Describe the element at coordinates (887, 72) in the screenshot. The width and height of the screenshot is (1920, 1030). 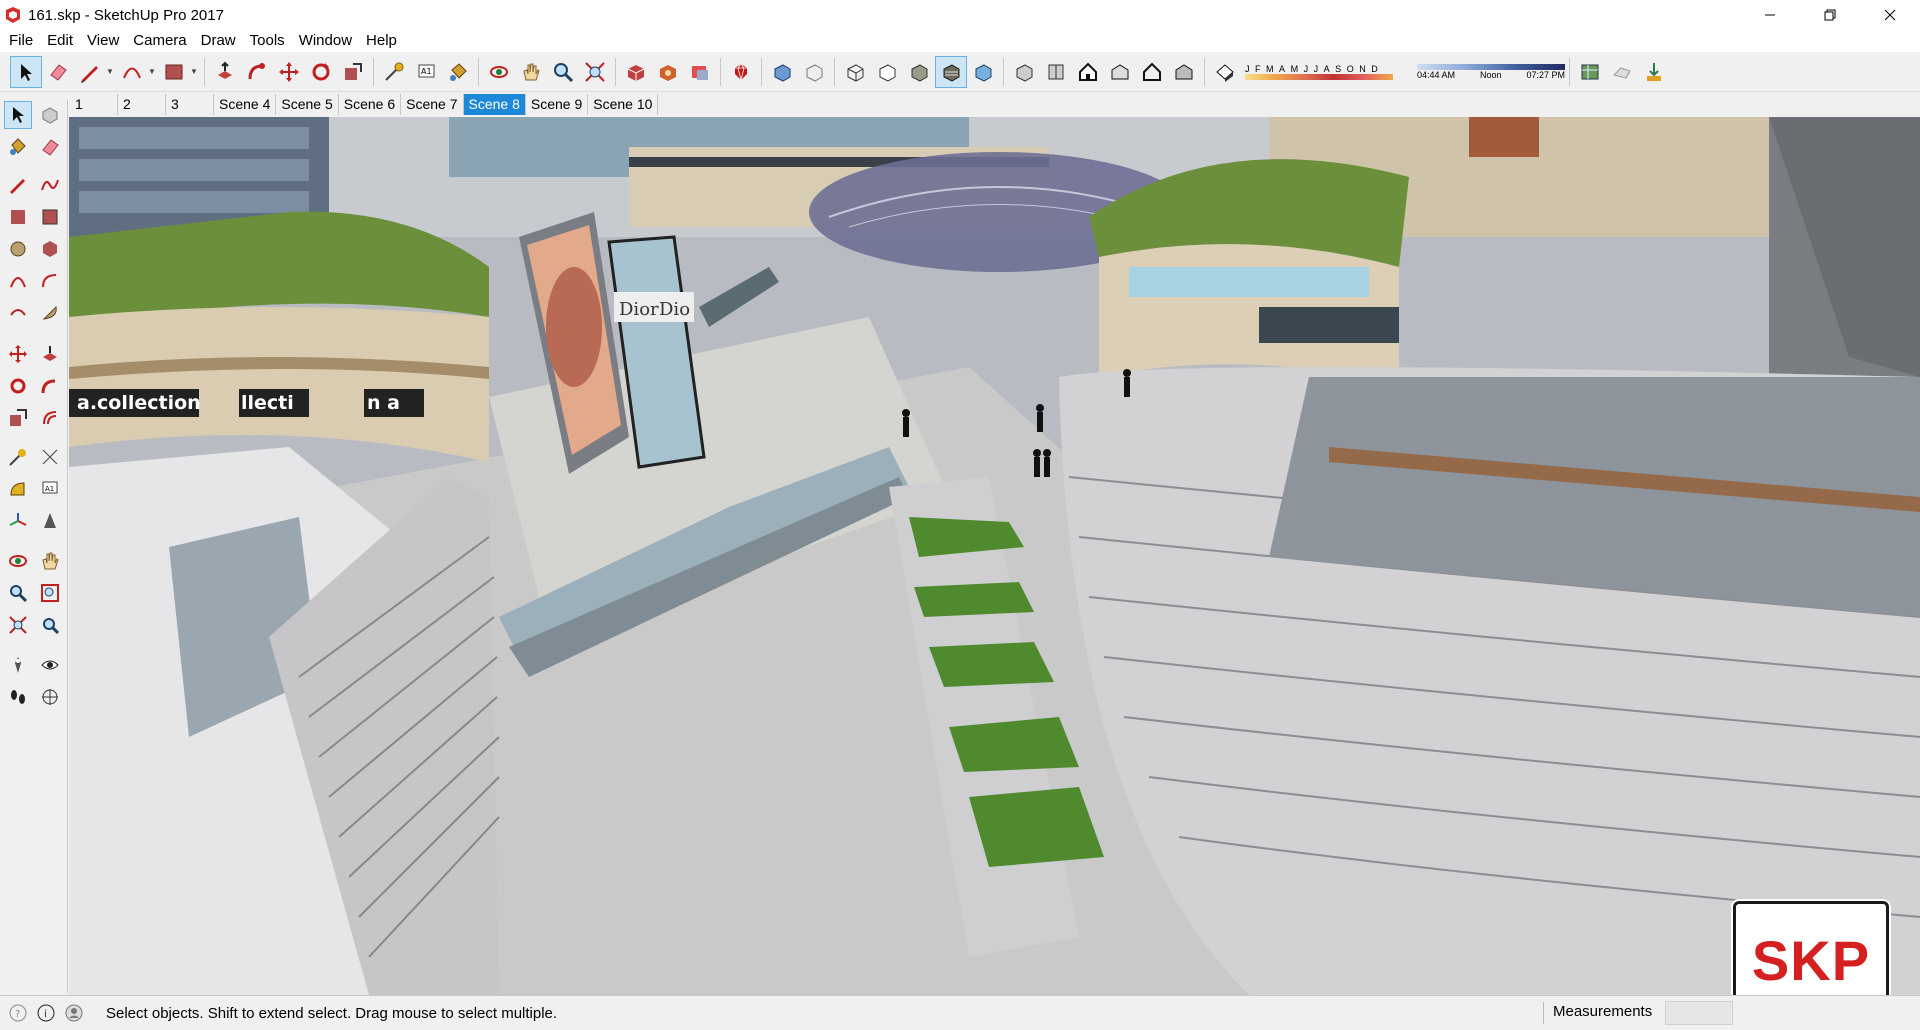
I see `style-hidden-line-button` at that location.